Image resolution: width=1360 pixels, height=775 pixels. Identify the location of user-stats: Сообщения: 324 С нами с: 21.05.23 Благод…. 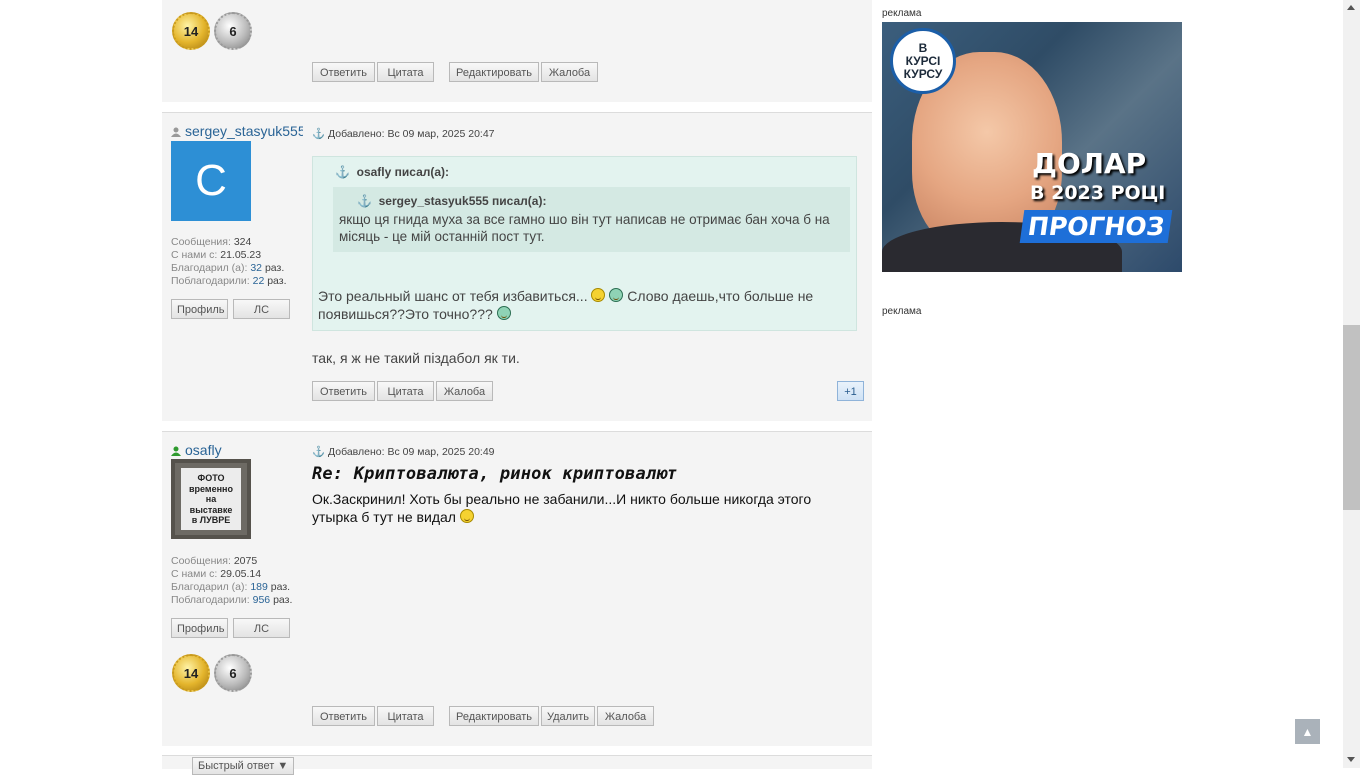
(229, 261).